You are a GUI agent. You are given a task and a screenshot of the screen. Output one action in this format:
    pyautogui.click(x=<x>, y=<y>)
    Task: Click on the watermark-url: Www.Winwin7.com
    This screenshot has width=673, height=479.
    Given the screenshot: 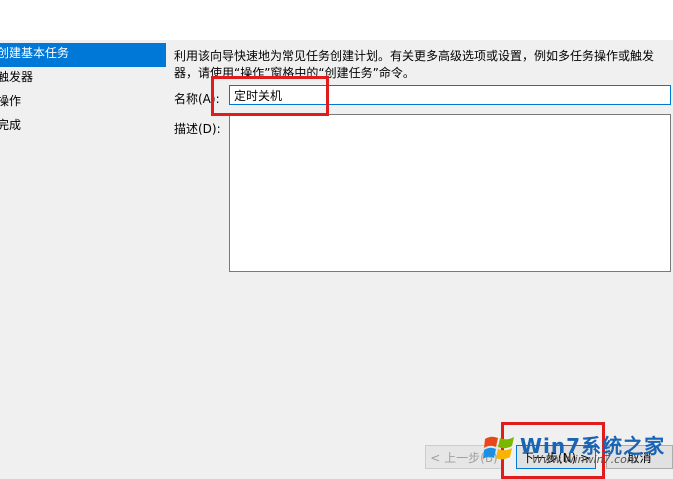 What is the action you would take?
    pyautogui.click(x=585, y=459)
    